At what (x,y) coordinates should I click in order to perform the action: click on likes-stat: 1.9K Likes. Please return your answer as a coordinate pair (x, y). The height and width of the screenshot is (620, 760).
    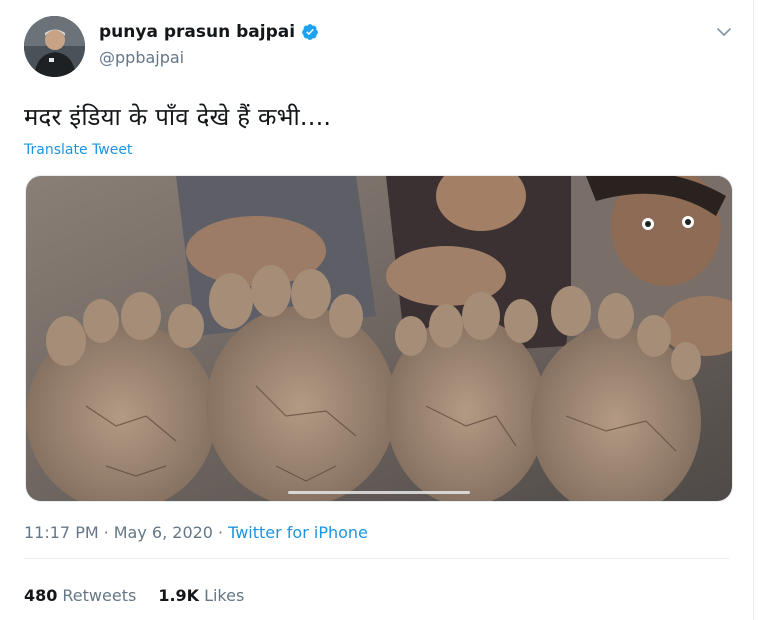
    Looking at the image, I should click on (201, 595).